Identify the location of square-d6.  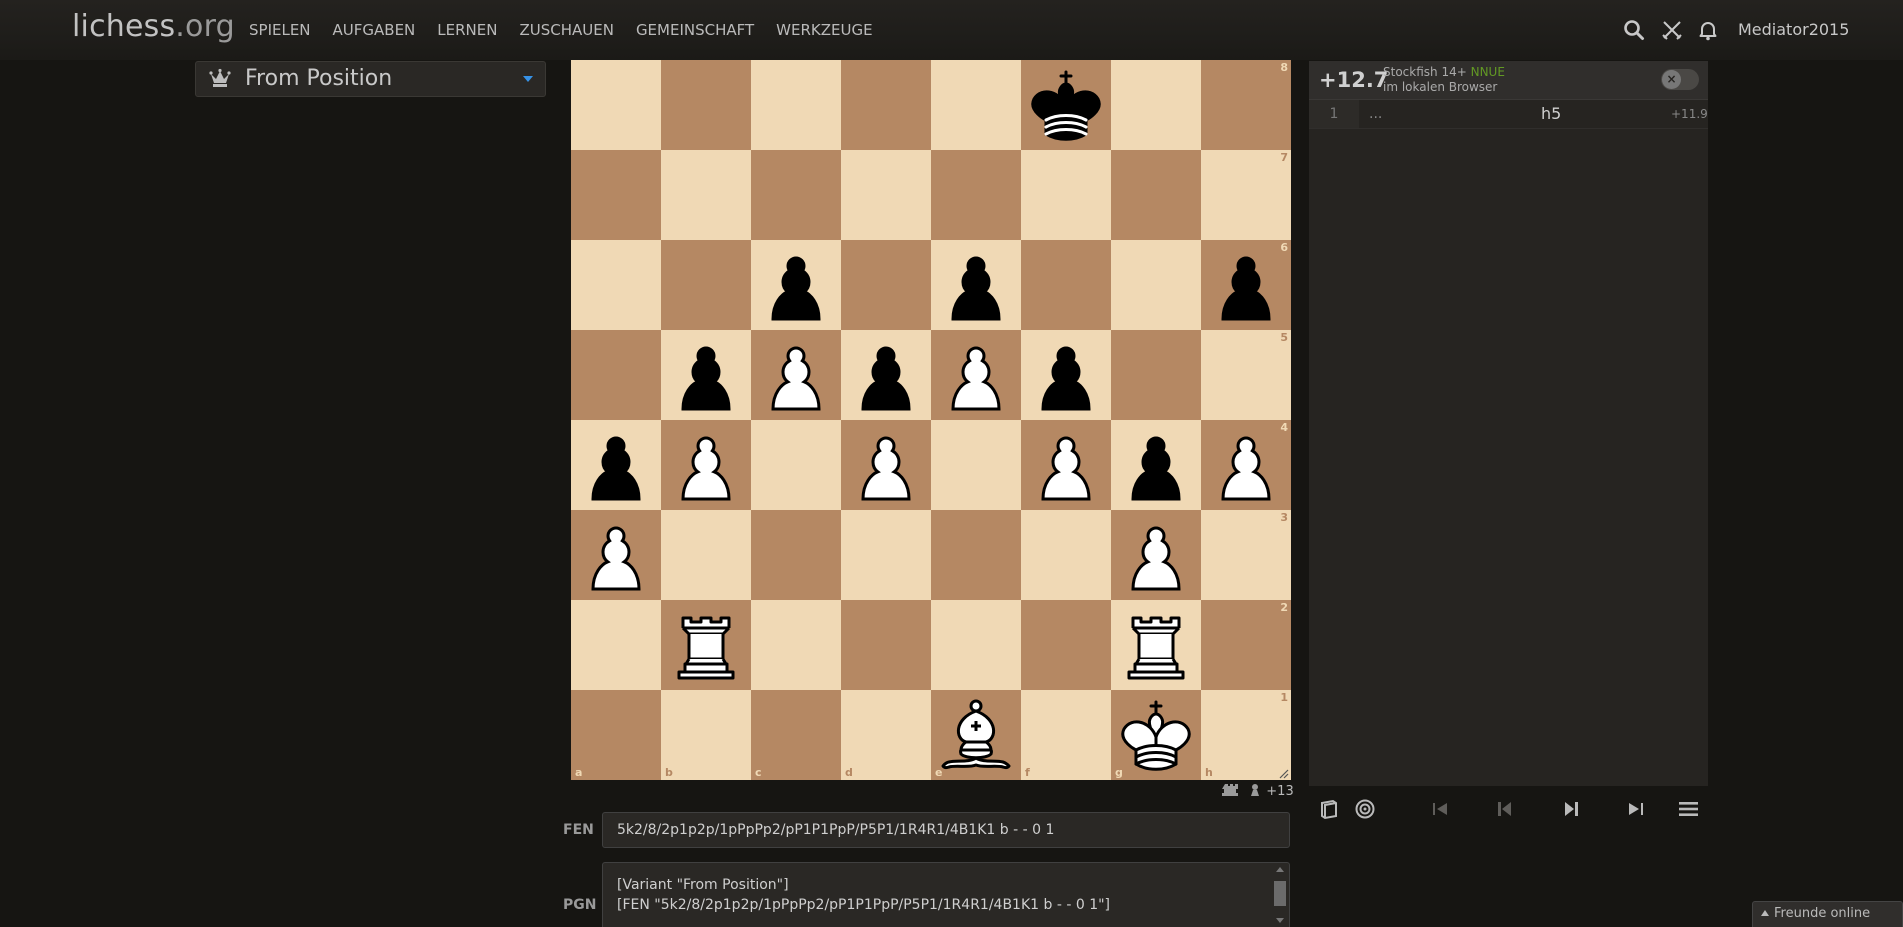
(886, 285).